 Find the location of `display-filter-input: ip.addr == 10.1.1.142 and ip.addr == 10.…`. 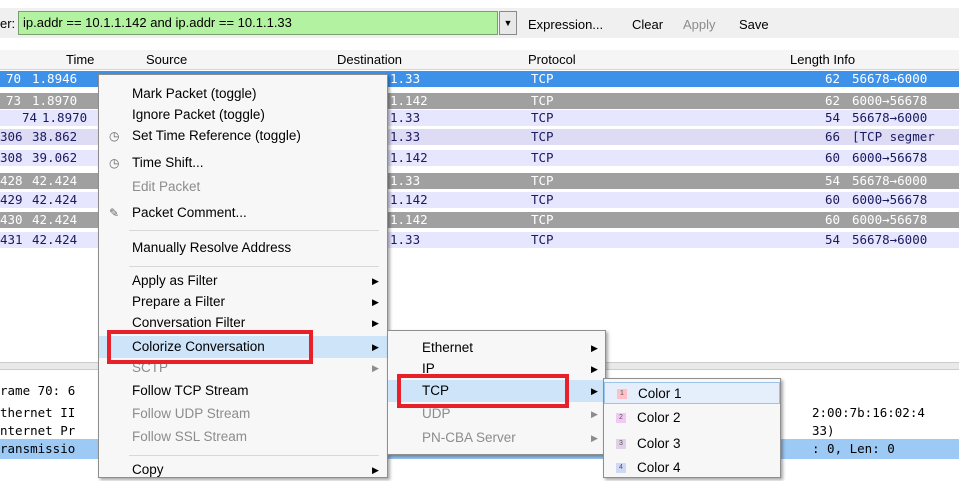

display-filter-input: ip.addr == 10.1.1.142 and ip.addr == 10.… is located at coordinates (258, 23).